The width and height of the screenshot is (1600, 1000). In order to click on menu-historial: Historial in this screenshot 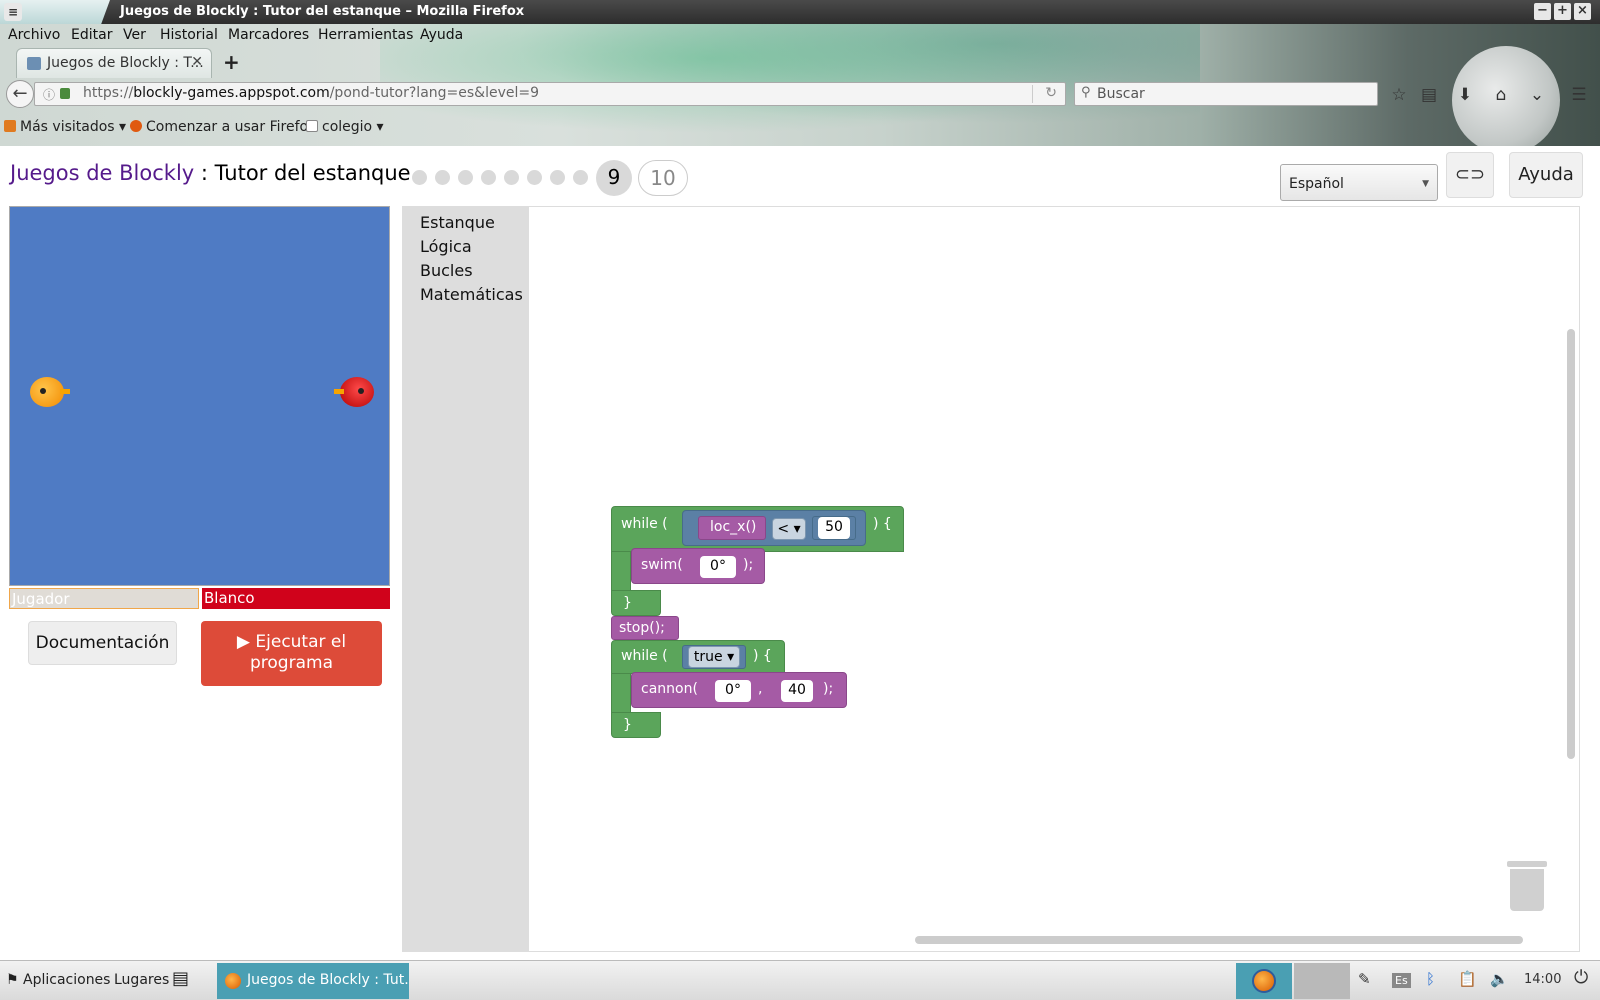, I will do `click(189, 35)`.